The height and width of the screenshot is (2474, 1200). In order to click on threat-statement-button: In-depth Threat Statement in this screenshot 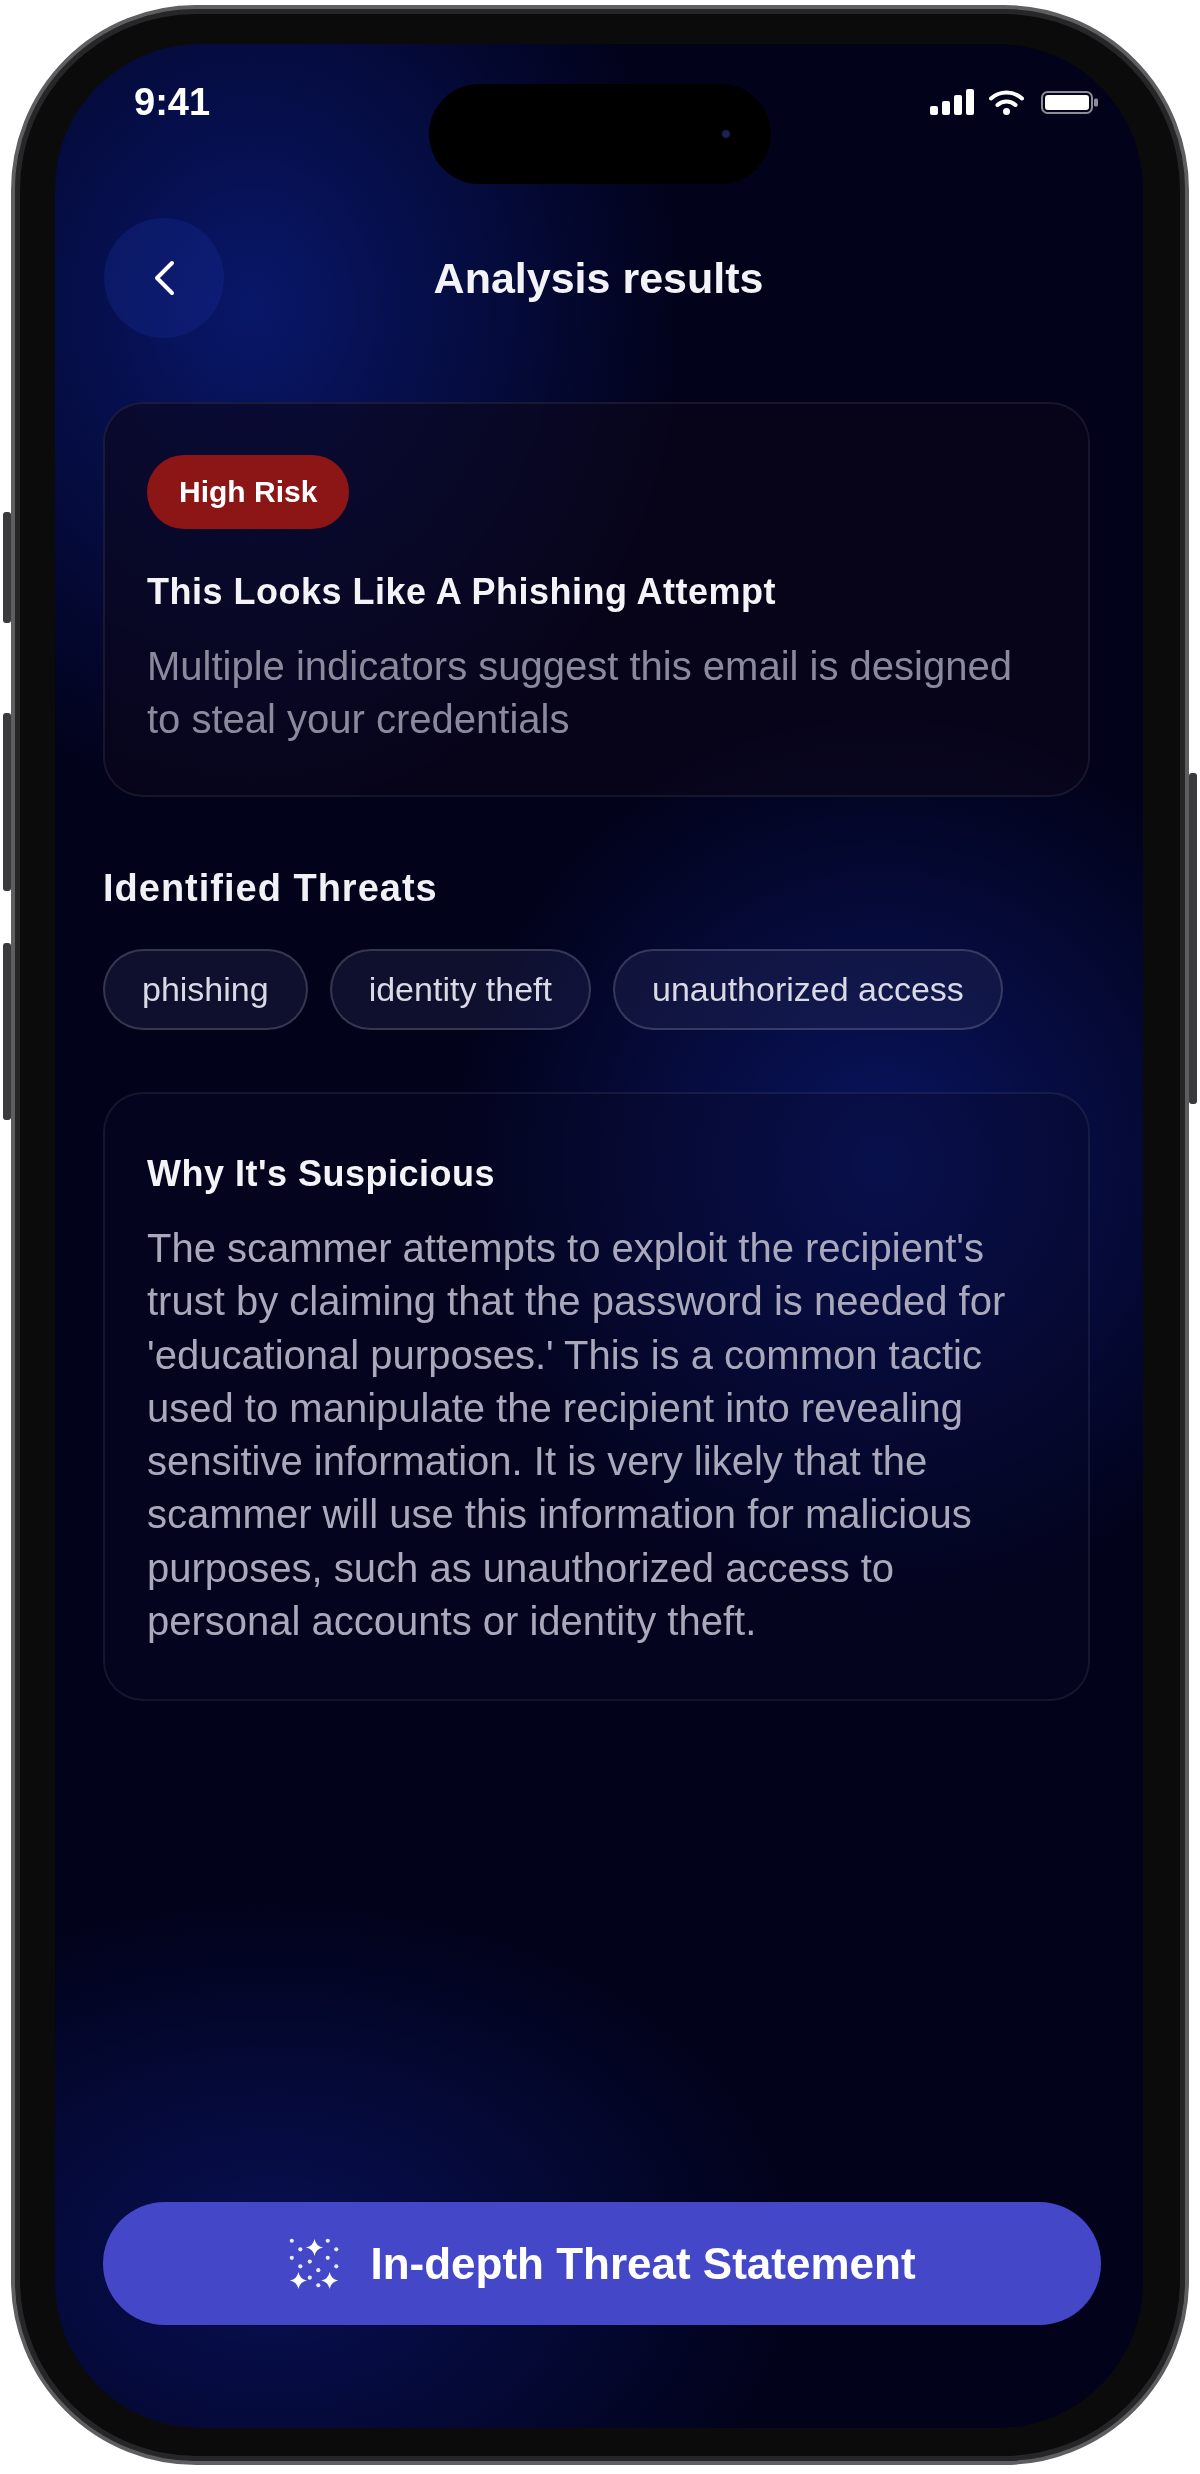, I will do `click(602, 2263)`.